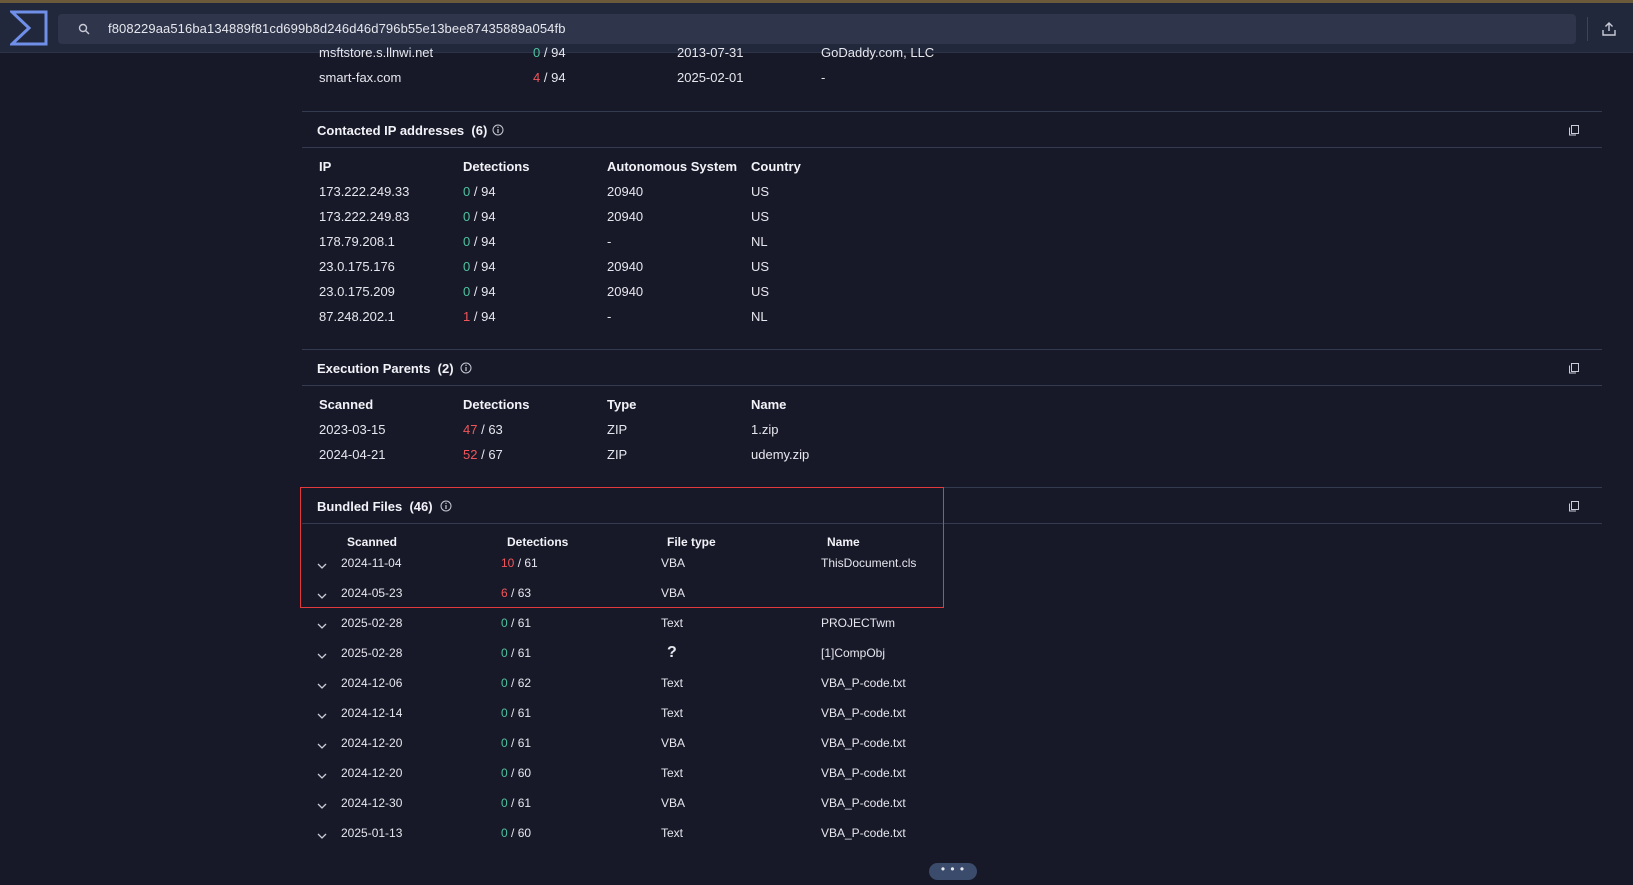  Describe the element at coordinates (549, 77) in the screenshot. I see `detections-cell: 4 / 94` at that location.